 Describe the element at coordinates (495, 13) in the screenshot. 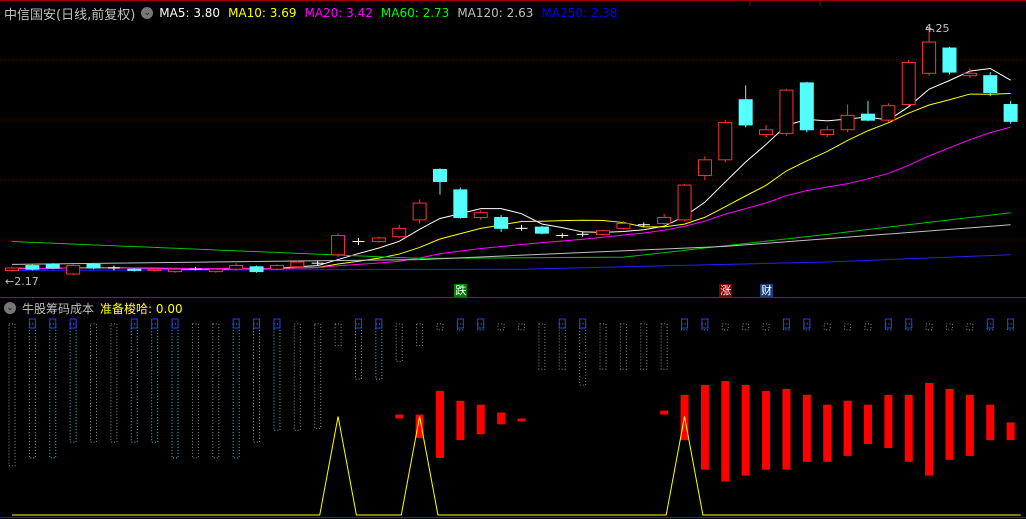

I see `ma-legend-ma120: MA120: 2.63` at that location.